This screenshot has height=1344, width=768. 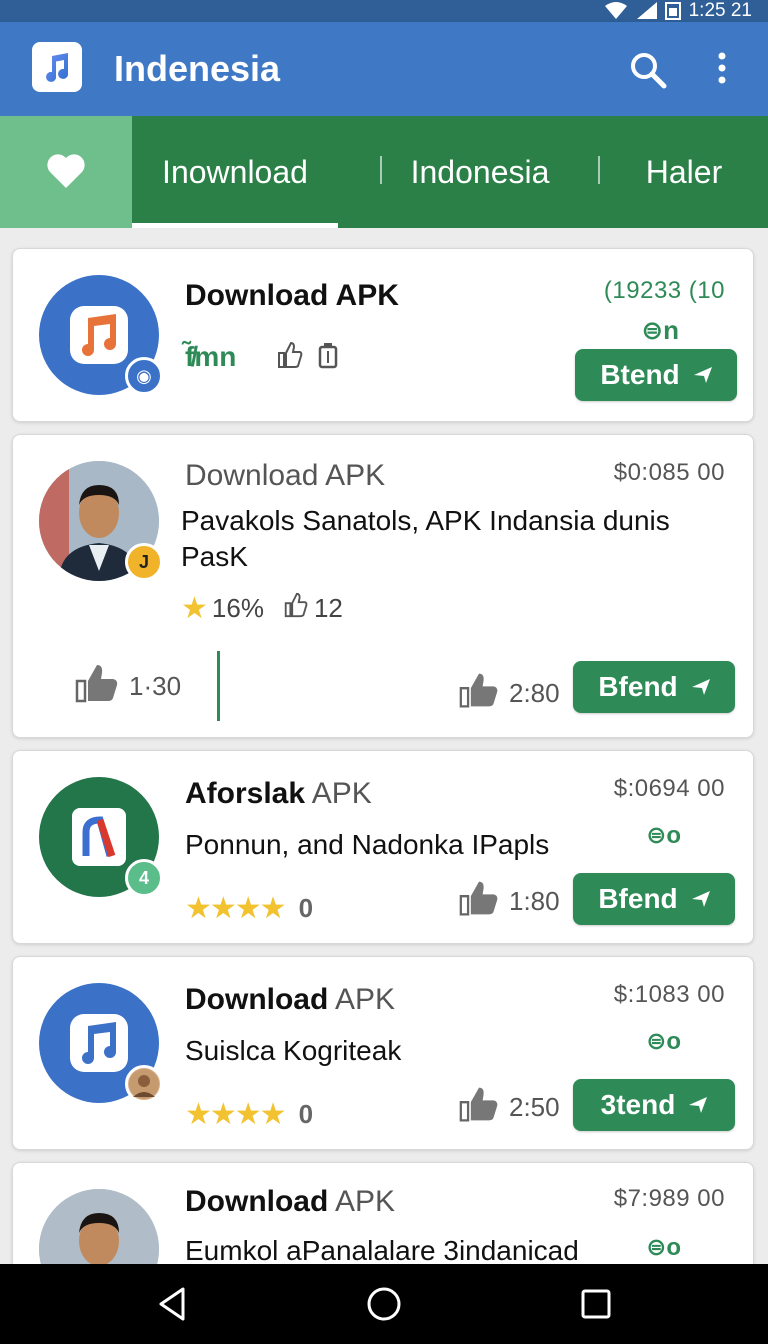 I want to click on wifi-icon, so click(x=615, y=11).